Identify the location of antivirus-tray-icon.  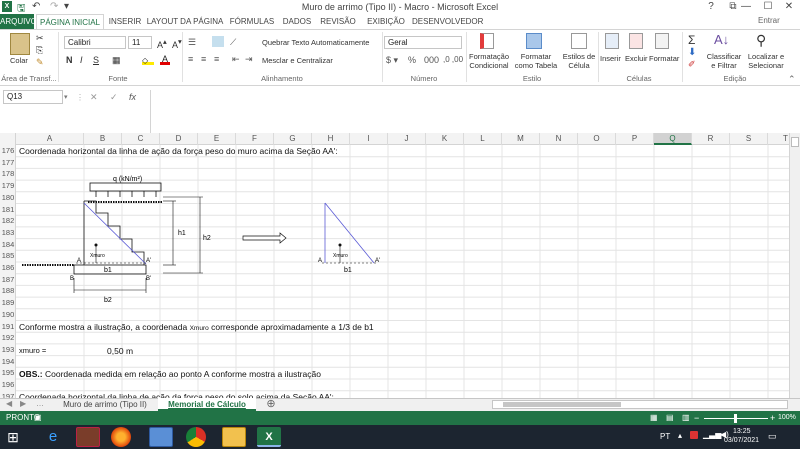
(694, 435).